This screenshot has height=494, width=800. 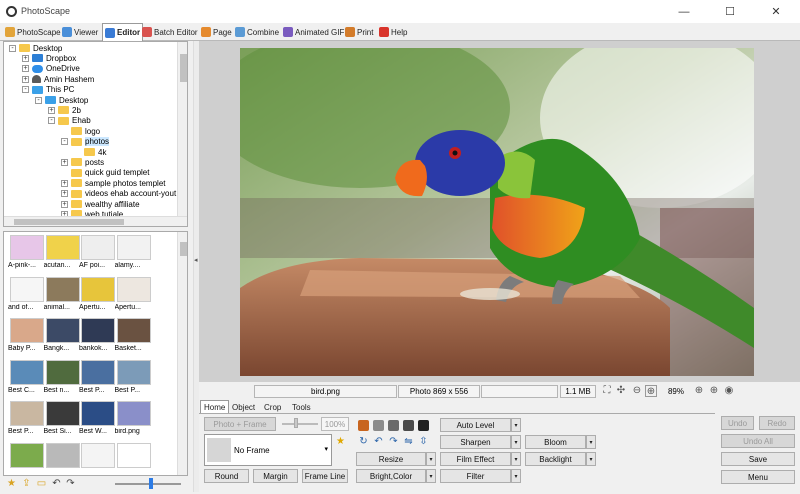 I want to click on tab-page: Page, so click(x=216, y=32).